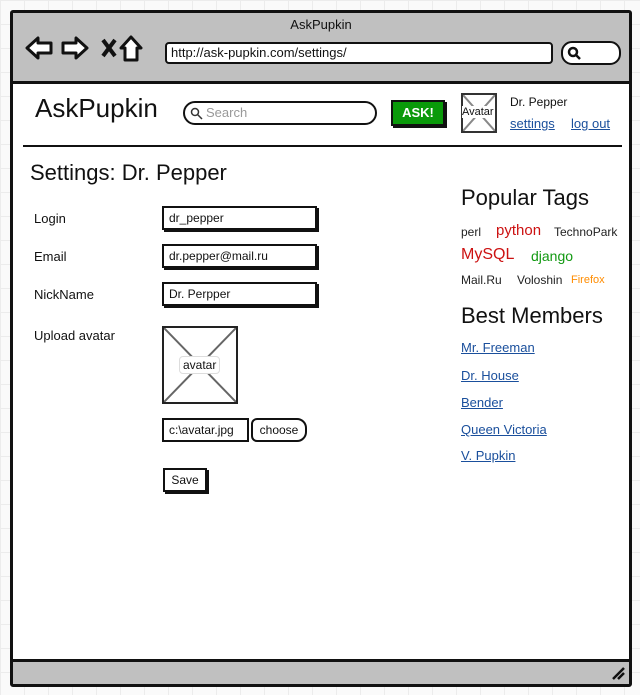 This screenshot has height=695, width=640. I want to click on nickname-field: Dr. Perpper, so click(239, 294).